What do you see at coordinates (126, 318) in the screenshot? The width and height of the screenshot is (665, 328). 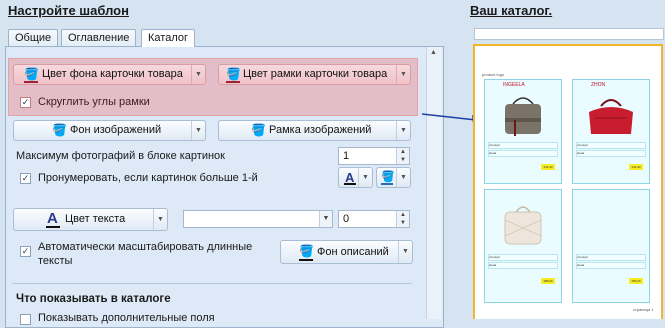 I see `extra-fields-label: Показывать дополнительные поля` at bounding box center [126, 318].